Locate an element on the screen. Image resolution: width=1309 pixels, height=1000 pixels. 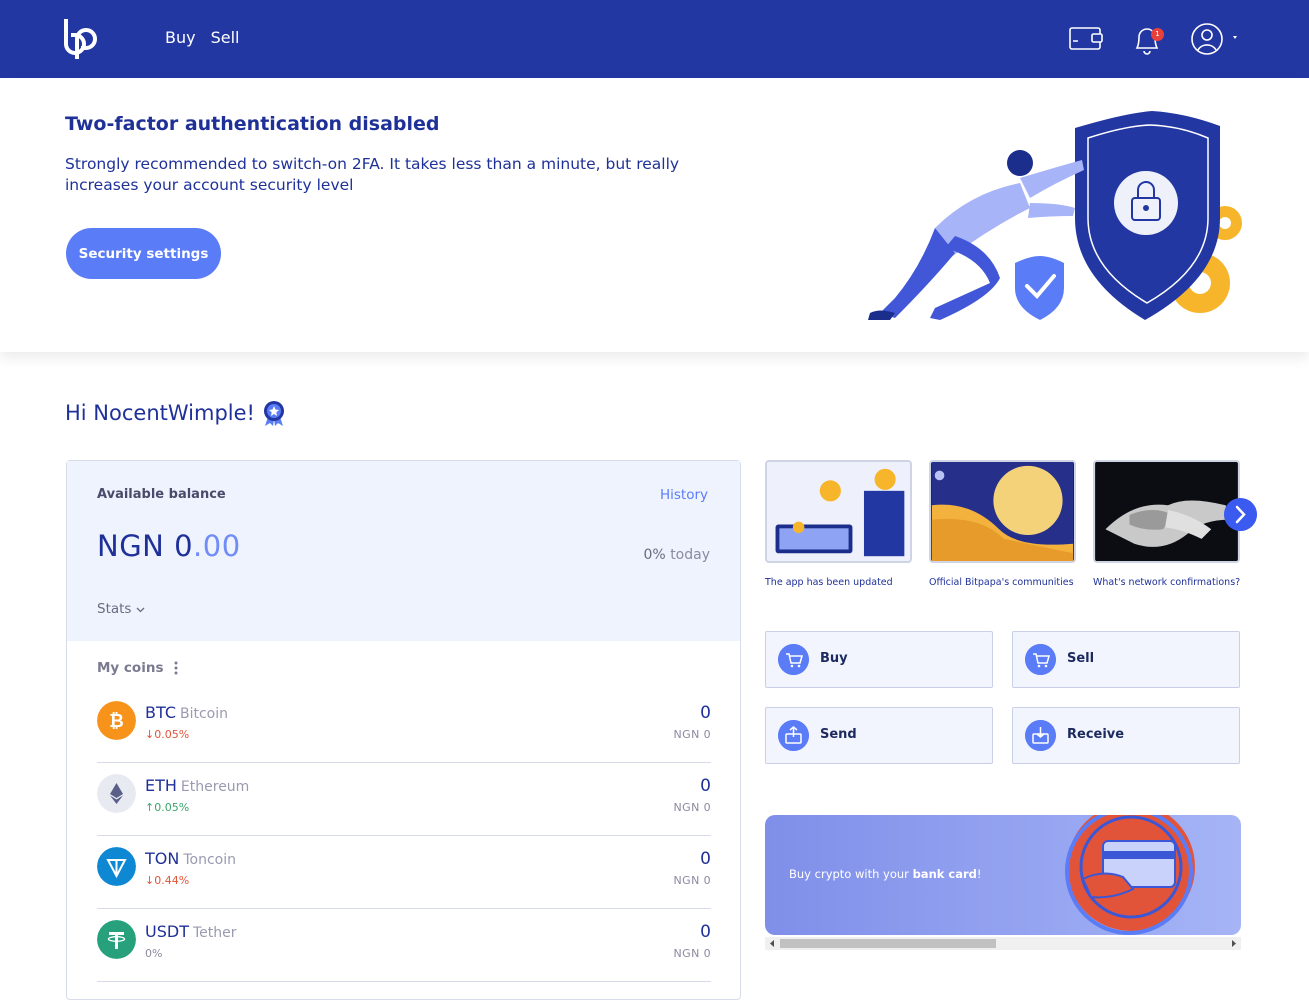
coin-name: Toncoin is located at coordinates (209, 860).